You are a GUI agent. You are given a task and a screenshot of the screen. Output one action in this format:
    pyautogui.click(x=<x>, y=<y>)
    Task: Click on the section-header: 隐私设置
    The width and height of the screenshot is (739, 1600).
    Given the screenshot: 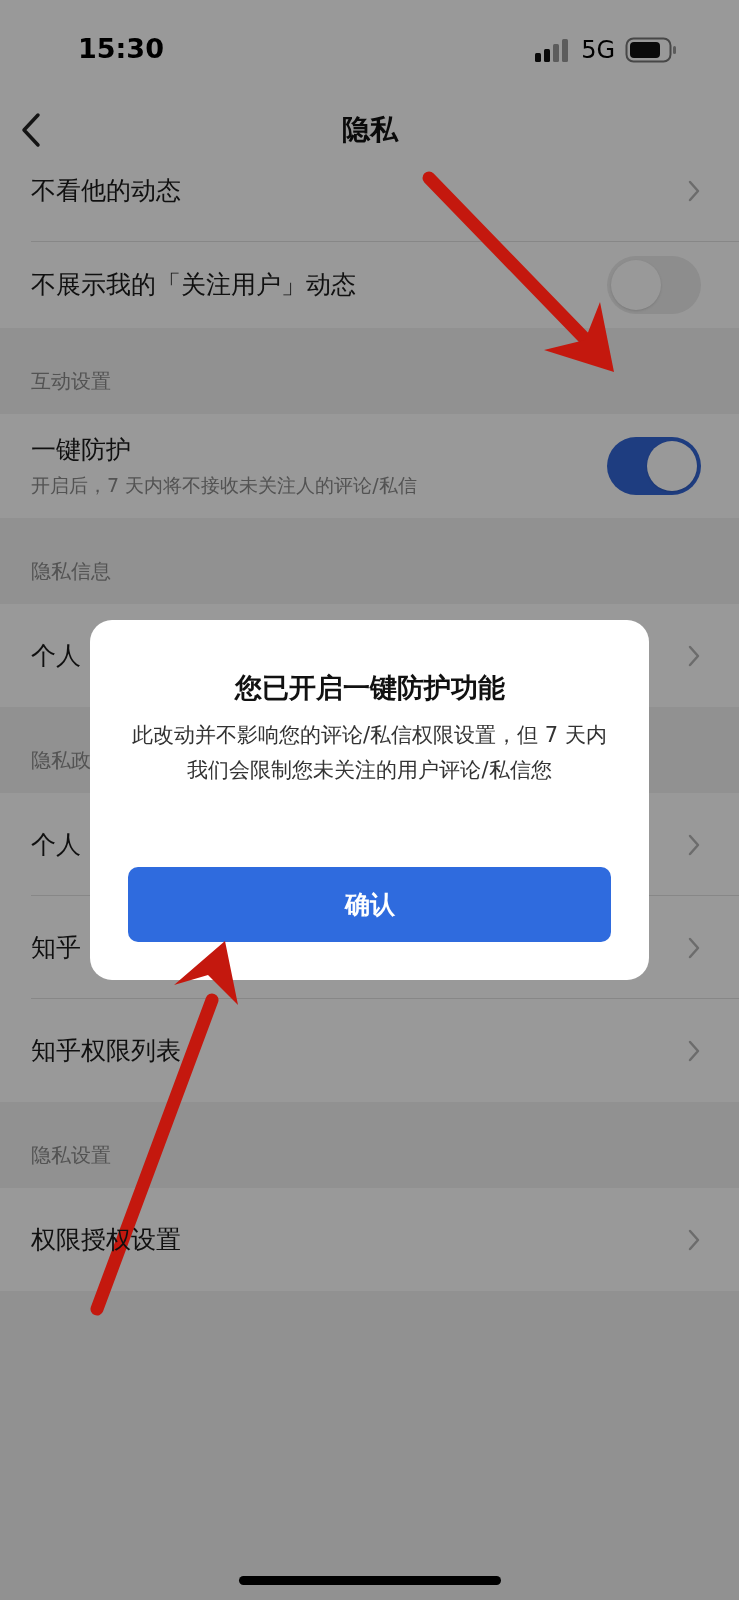 What is the action you would take?
    pyautogui.click(x=71, y=1155)
    